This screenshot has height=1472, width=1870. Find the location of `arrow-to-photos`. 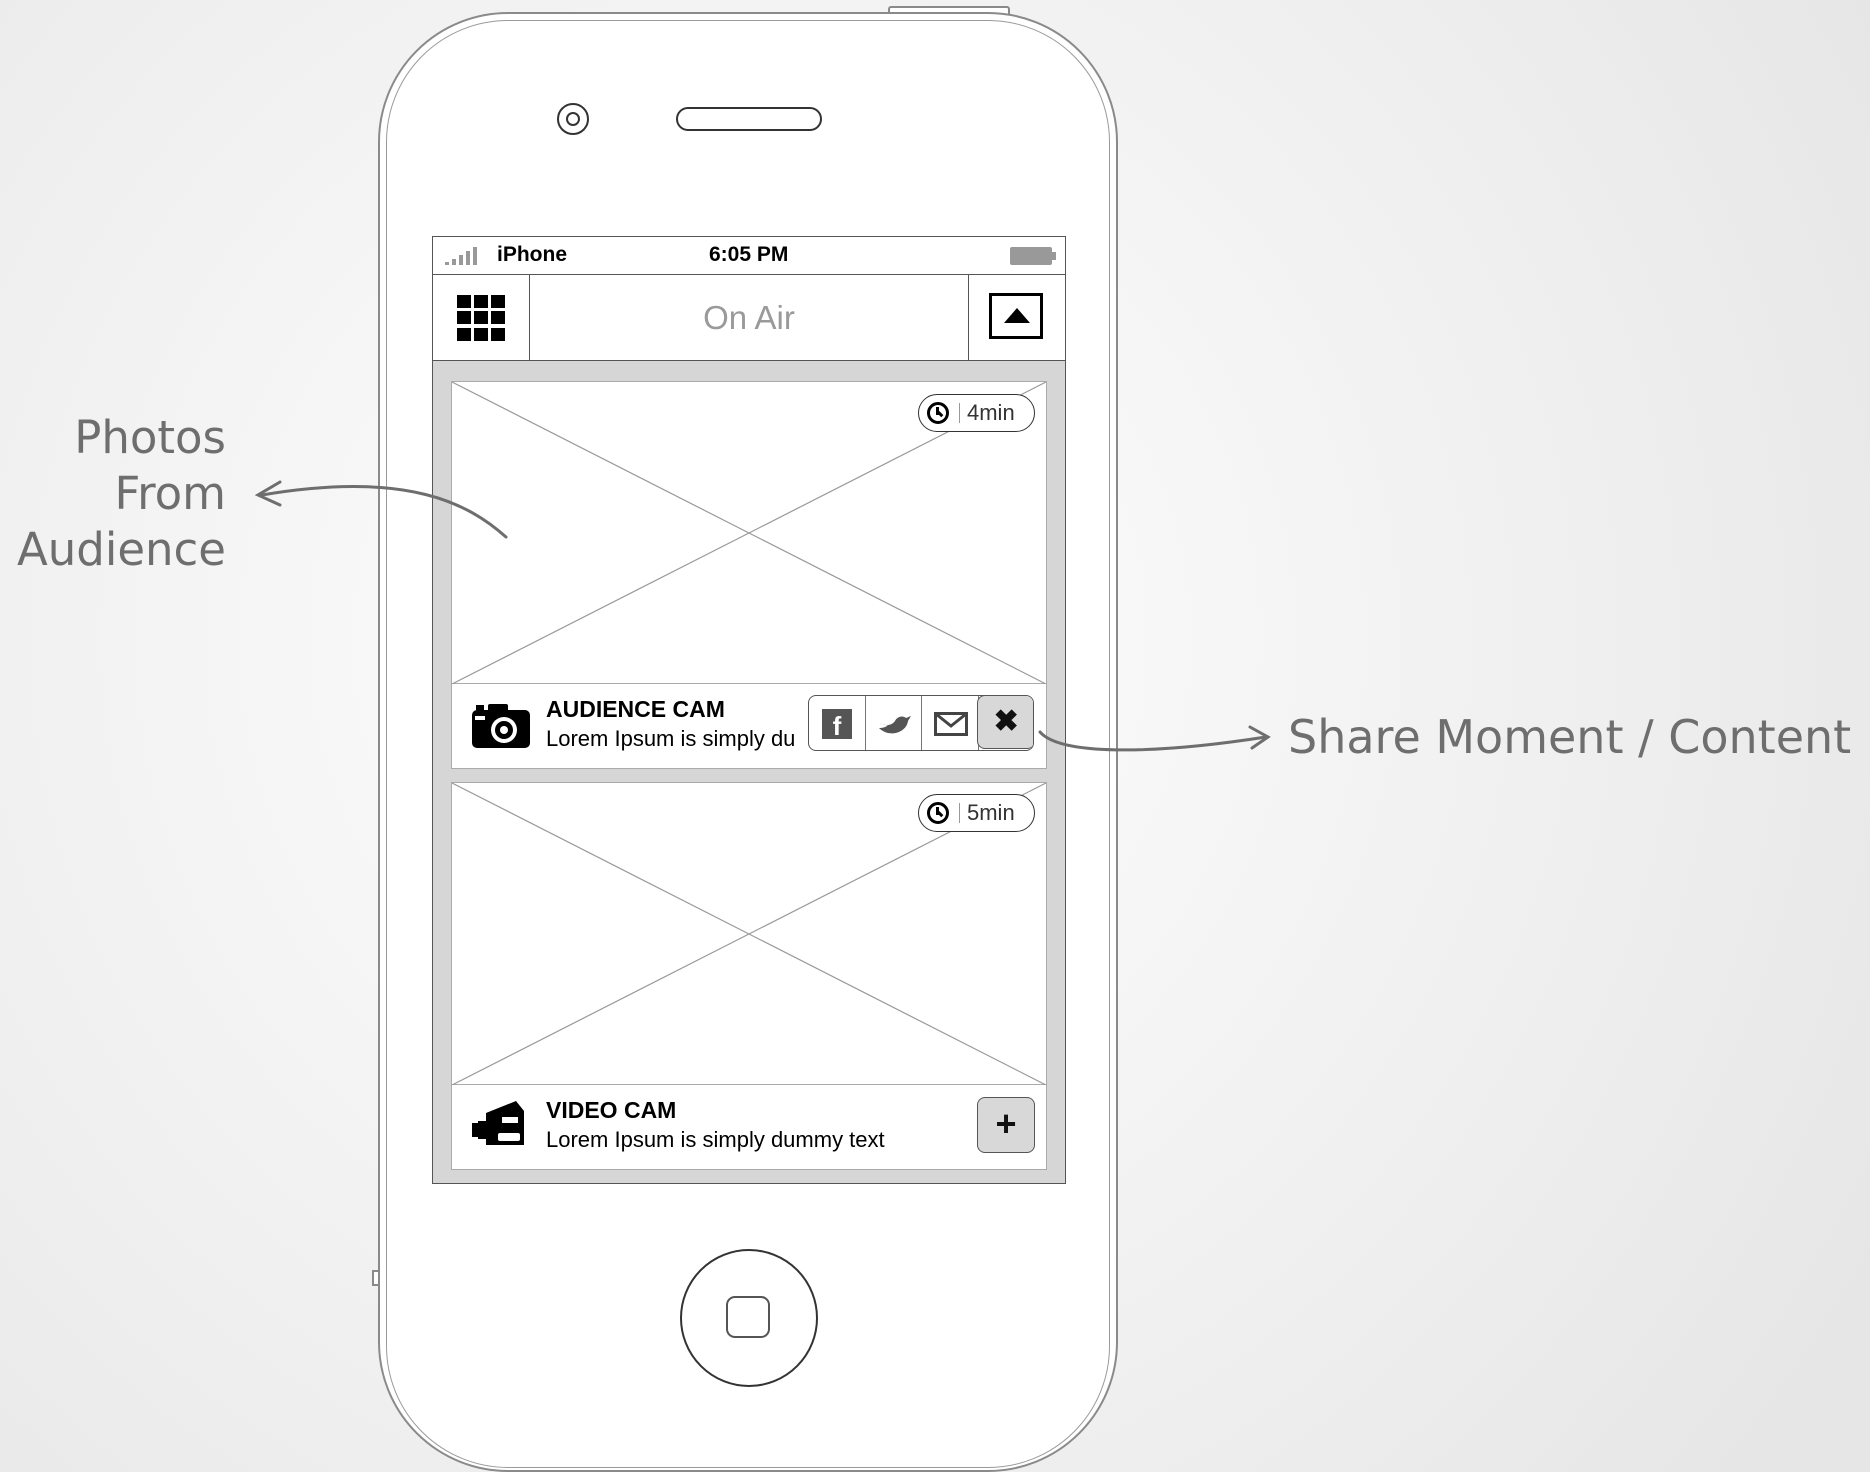

arrow-to-photos is located at coordinates (384, 511).